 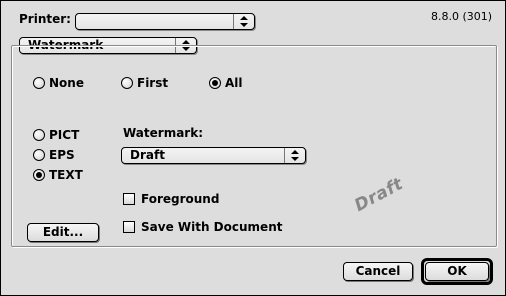 I want to click on ok-button: OK, so click(x=457, y=271).